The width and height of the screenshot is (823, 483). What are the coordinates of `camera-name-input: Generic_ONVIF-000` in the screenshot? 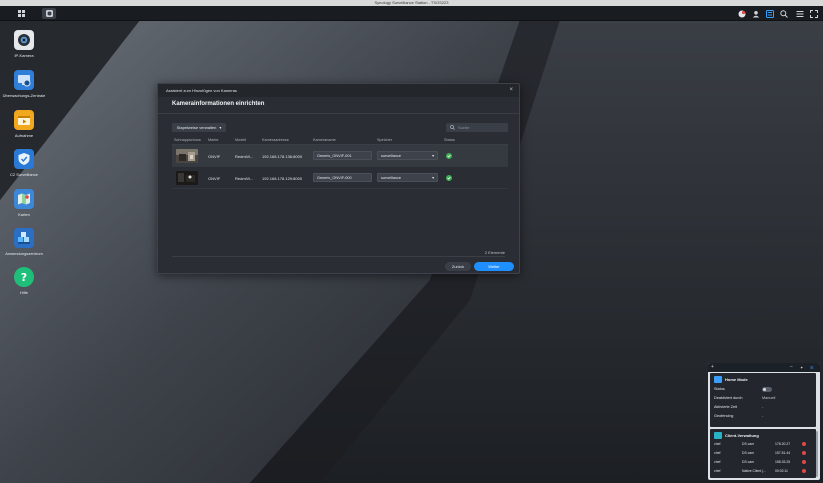 It's located at (342, 177).